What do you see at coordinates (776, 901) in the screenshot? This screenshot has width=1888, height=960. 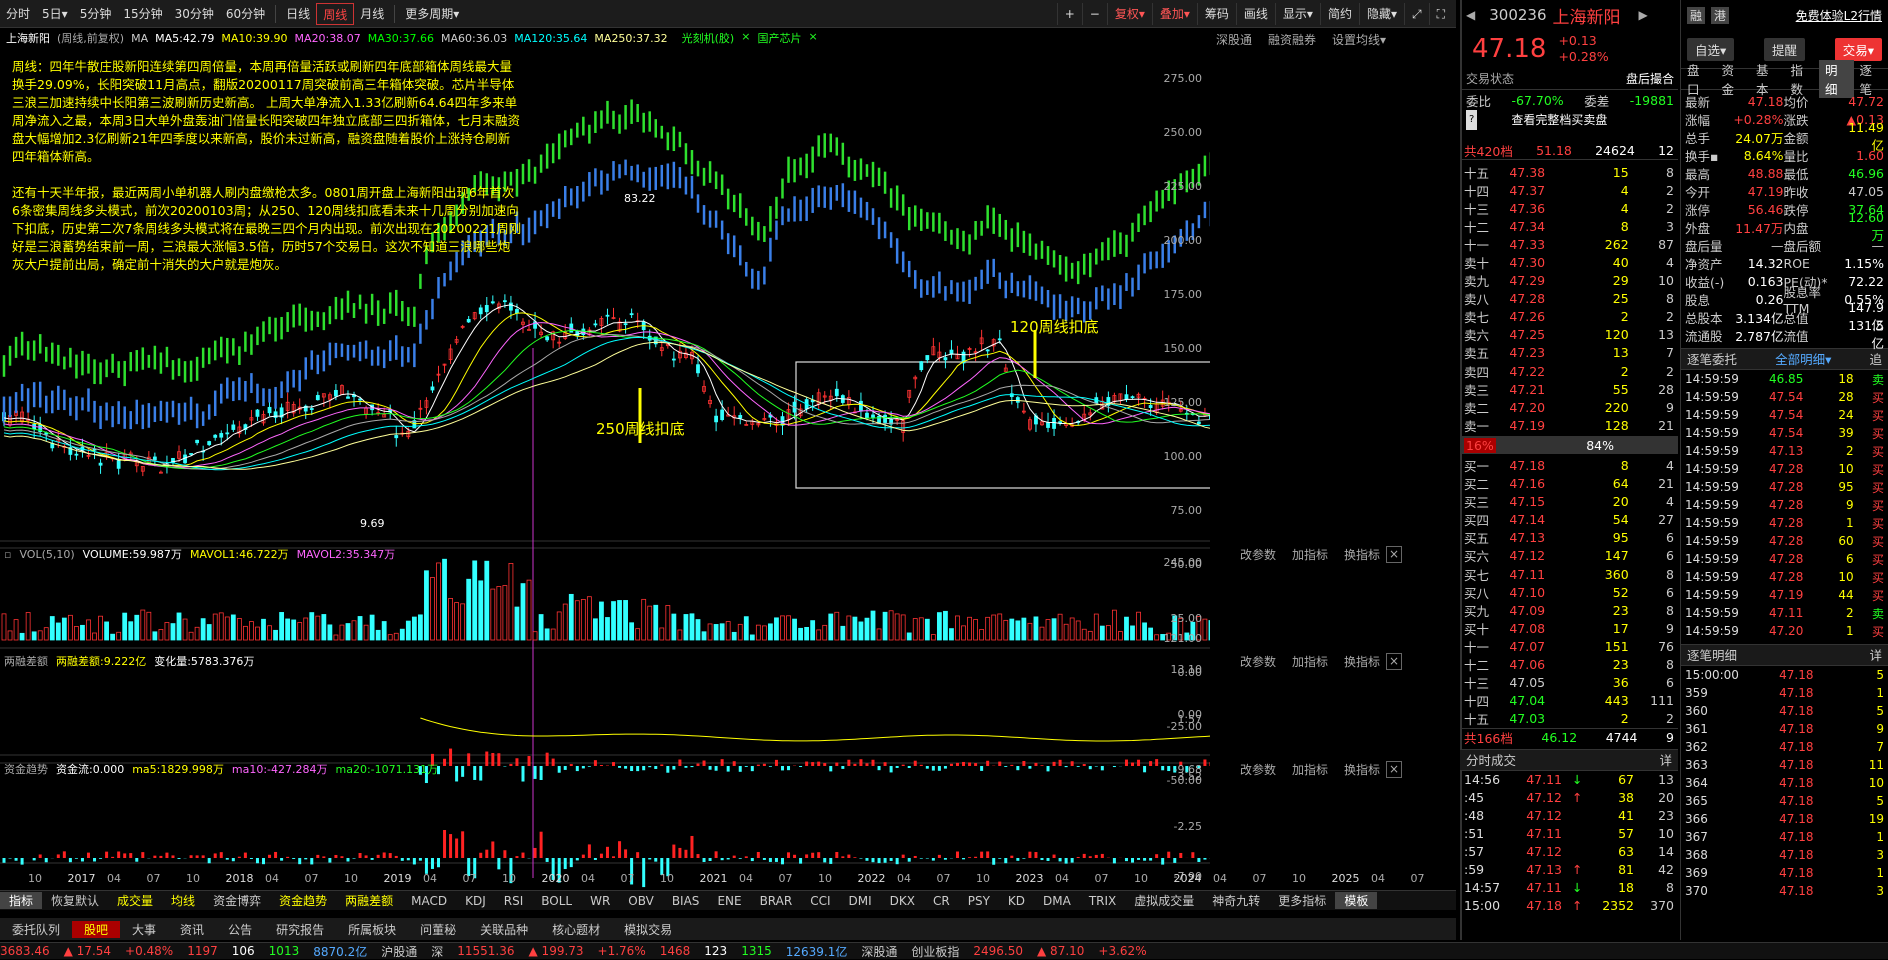 I see `indicator-tab: BRAR` at bounding box center [776, 901].